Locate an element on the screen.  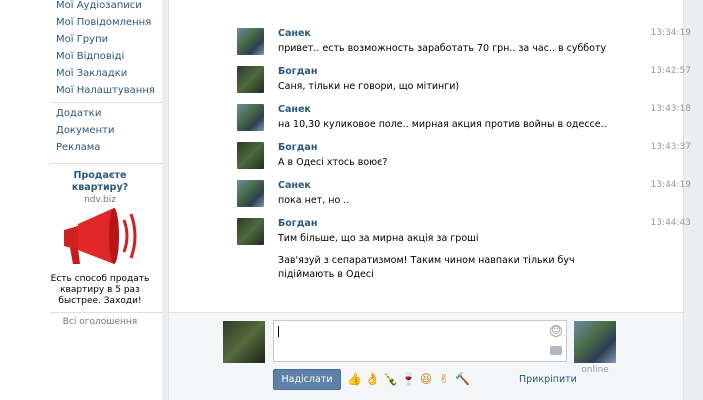
send-button: Надіслати is located at coordinates (307, 379).